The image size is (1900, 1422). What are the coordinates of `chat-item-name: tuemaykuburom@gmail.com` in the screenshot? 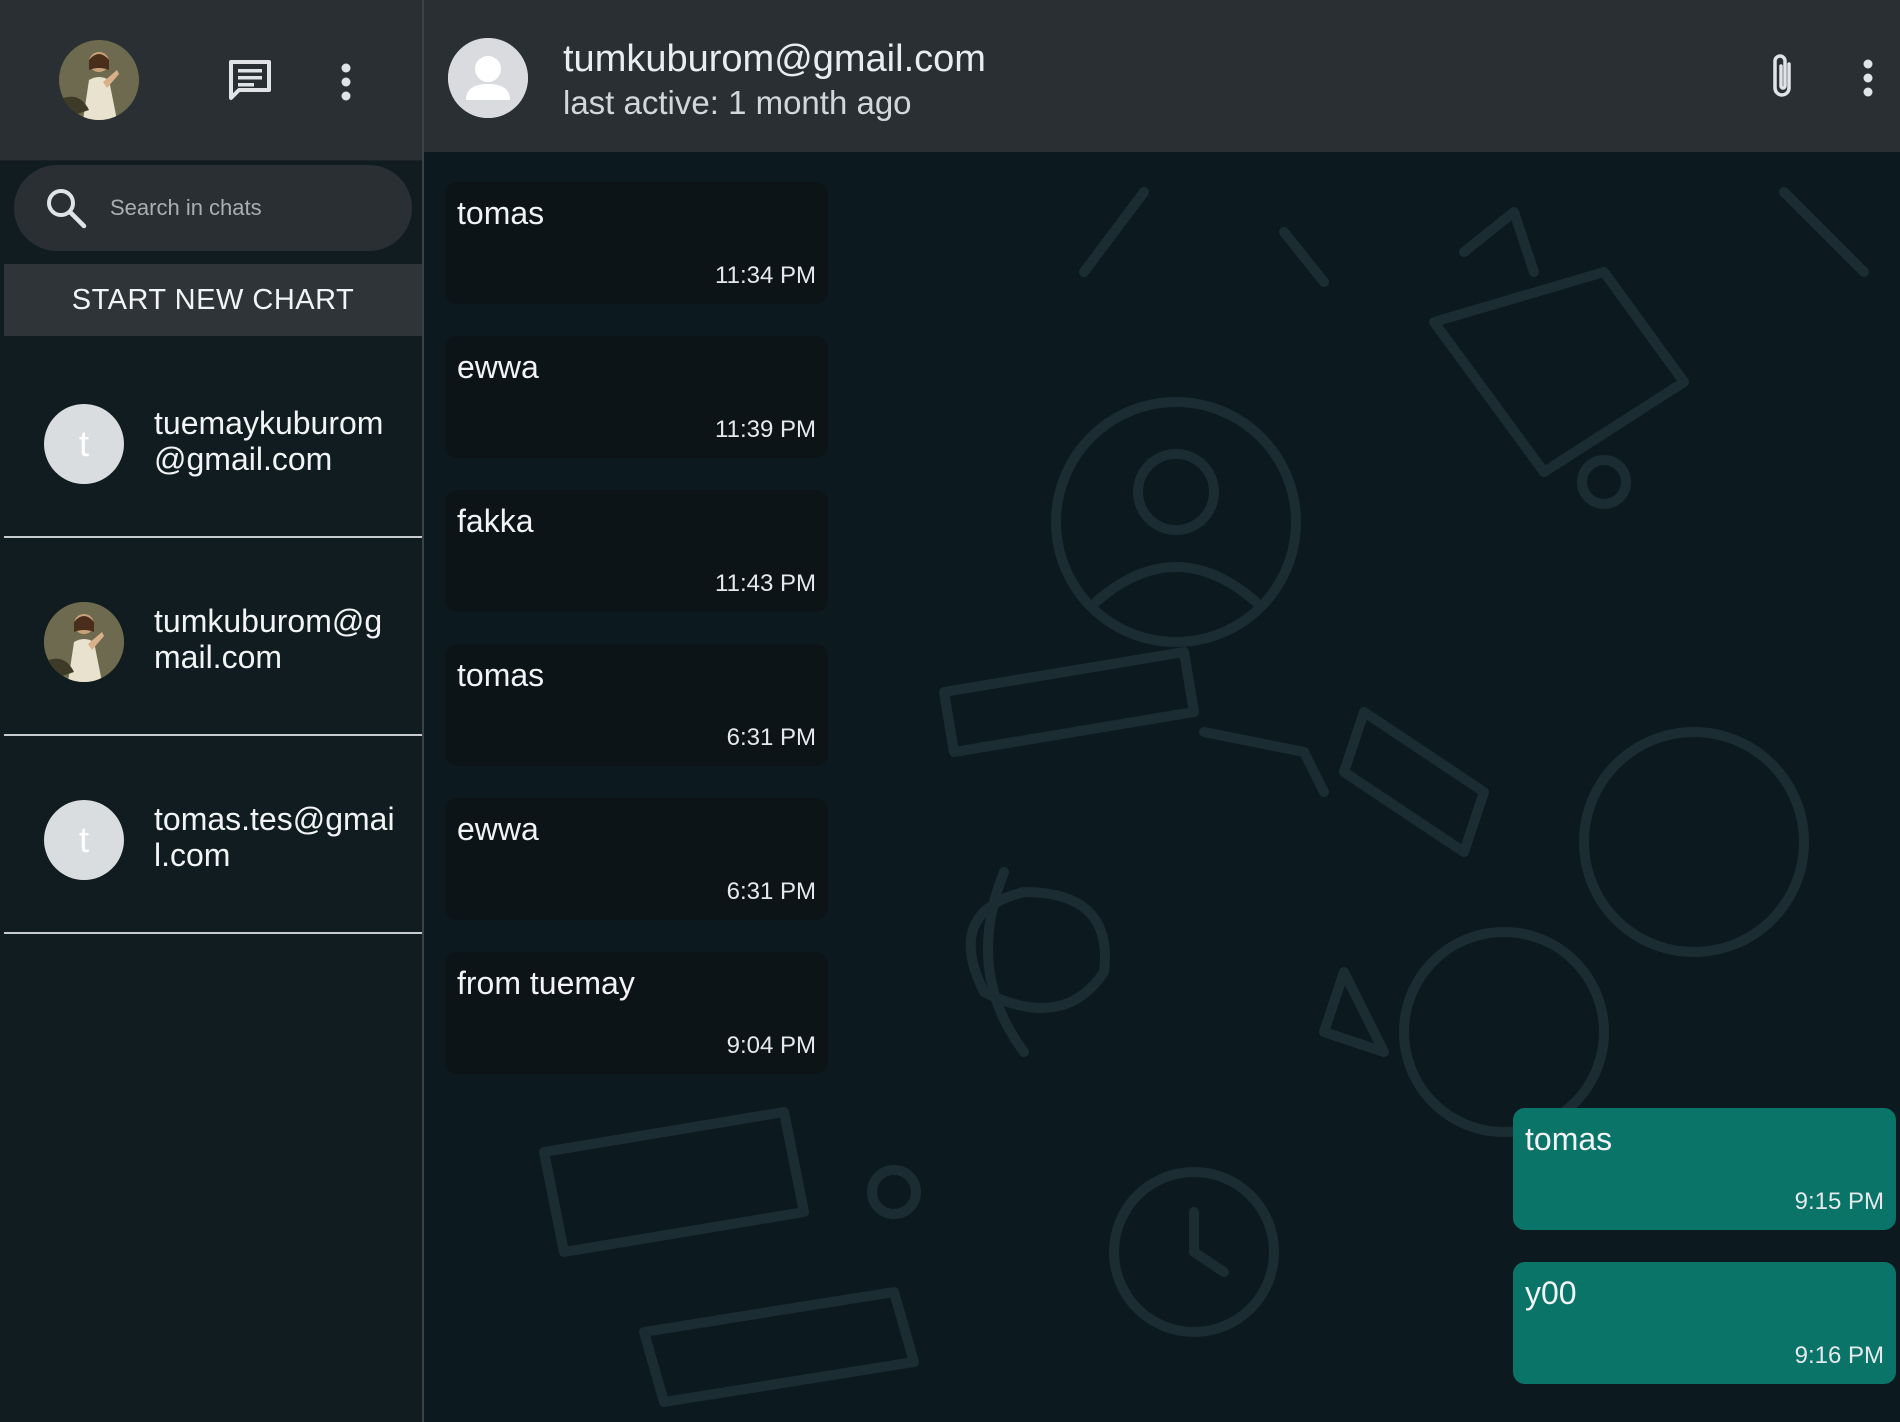 It's located at (269, 441).